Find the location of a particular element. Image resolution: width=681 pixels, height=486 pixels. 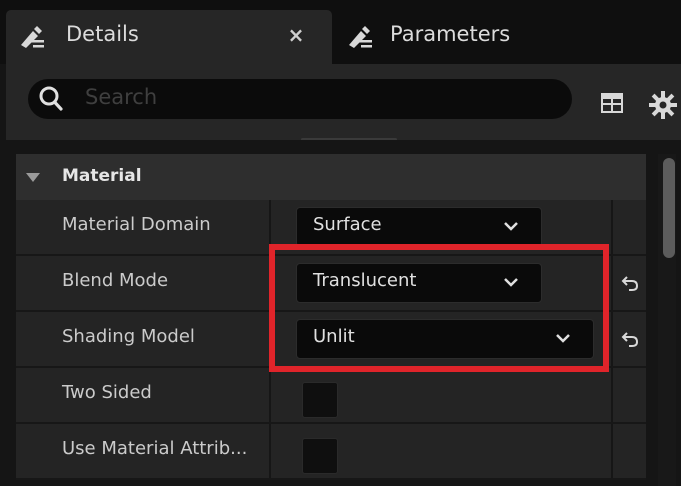

property-row-two-sided: Two Sided is located at coordinates (331, 396).